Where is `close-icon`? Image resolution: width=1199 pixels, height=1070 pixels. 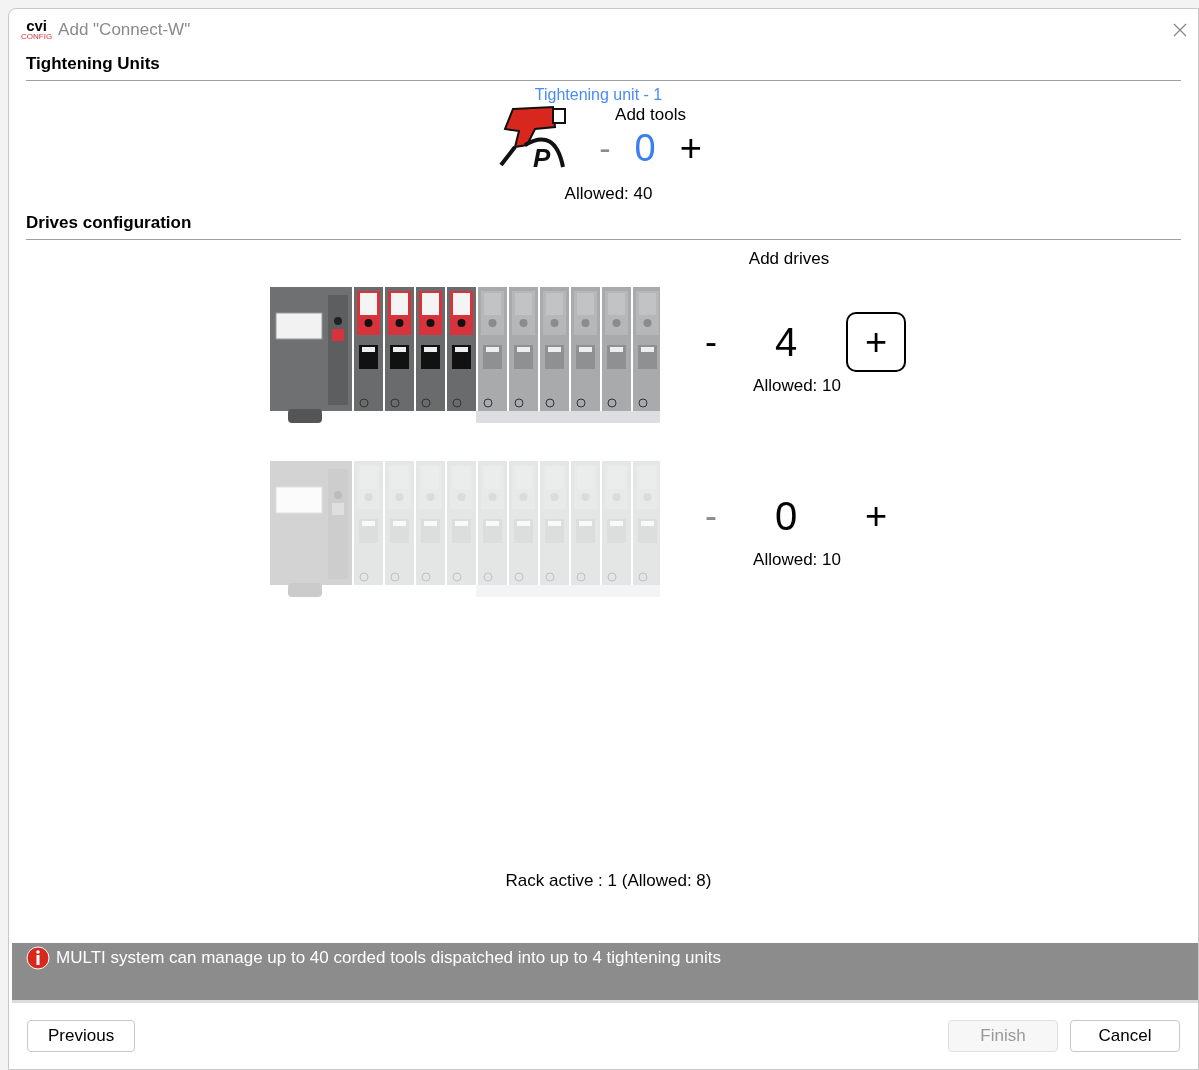 close-icon is located at coordinates (1180, 30).